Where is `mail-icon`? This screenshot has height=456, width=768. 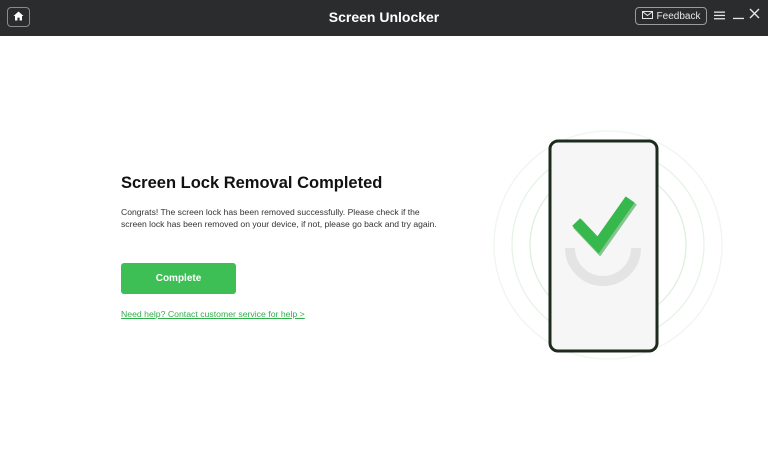
mail-icon is located at coordinates (647, 16).